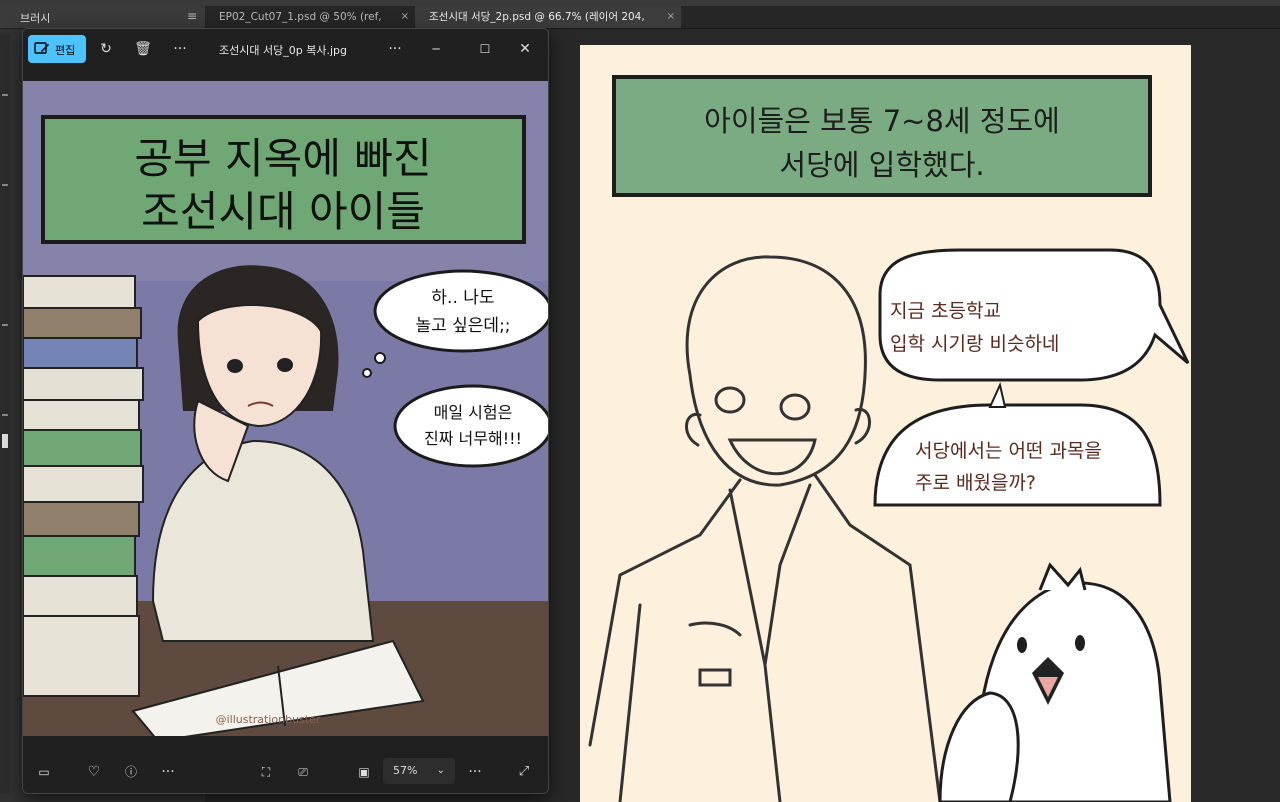 Image resolution: width=1280 pixels, height=802 pixels. What do you see at coordinates (975, 483) in the screenshot?
I see `bubble-2-line-2: 주로 배웠을까?` at bounding box center [975, 483].